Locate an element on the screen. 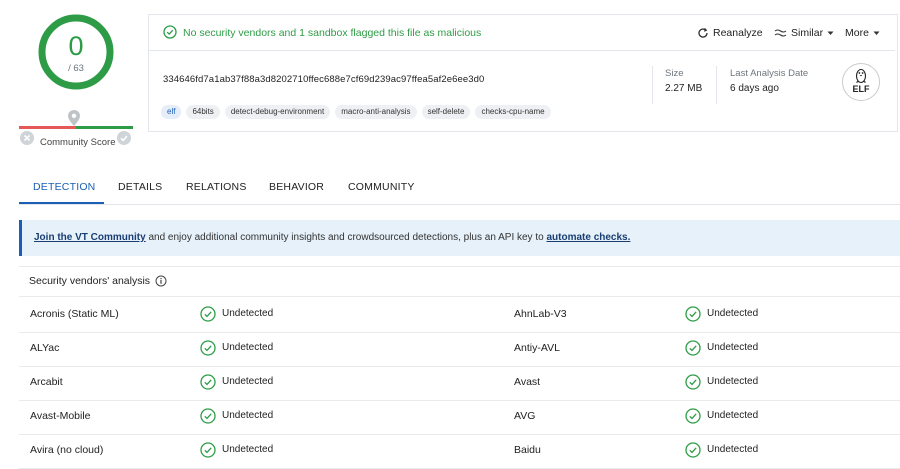 This screenshot has width=900, height=469. size-value: 2.27 MB is located at coordinates (684, 88).